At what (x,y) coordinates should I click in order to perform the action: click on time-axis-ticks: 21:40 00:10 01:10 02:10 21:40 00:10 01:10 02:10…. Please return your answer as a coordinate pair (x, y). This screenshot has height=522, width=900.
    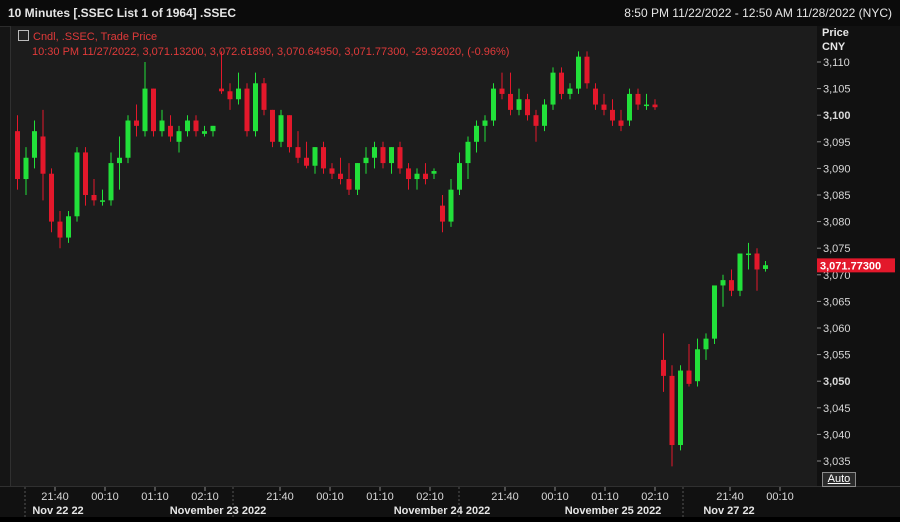
    Looking at the image, I should click on (409, 502).